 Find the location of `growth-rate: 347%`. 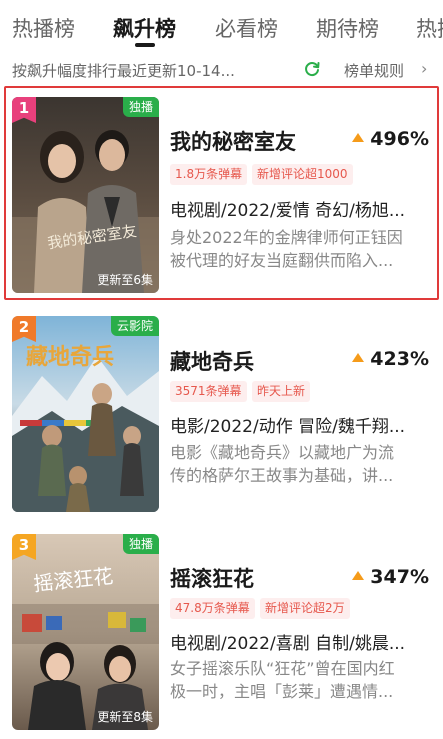

growth-rate: 347% is located at coordinates (390, 577).